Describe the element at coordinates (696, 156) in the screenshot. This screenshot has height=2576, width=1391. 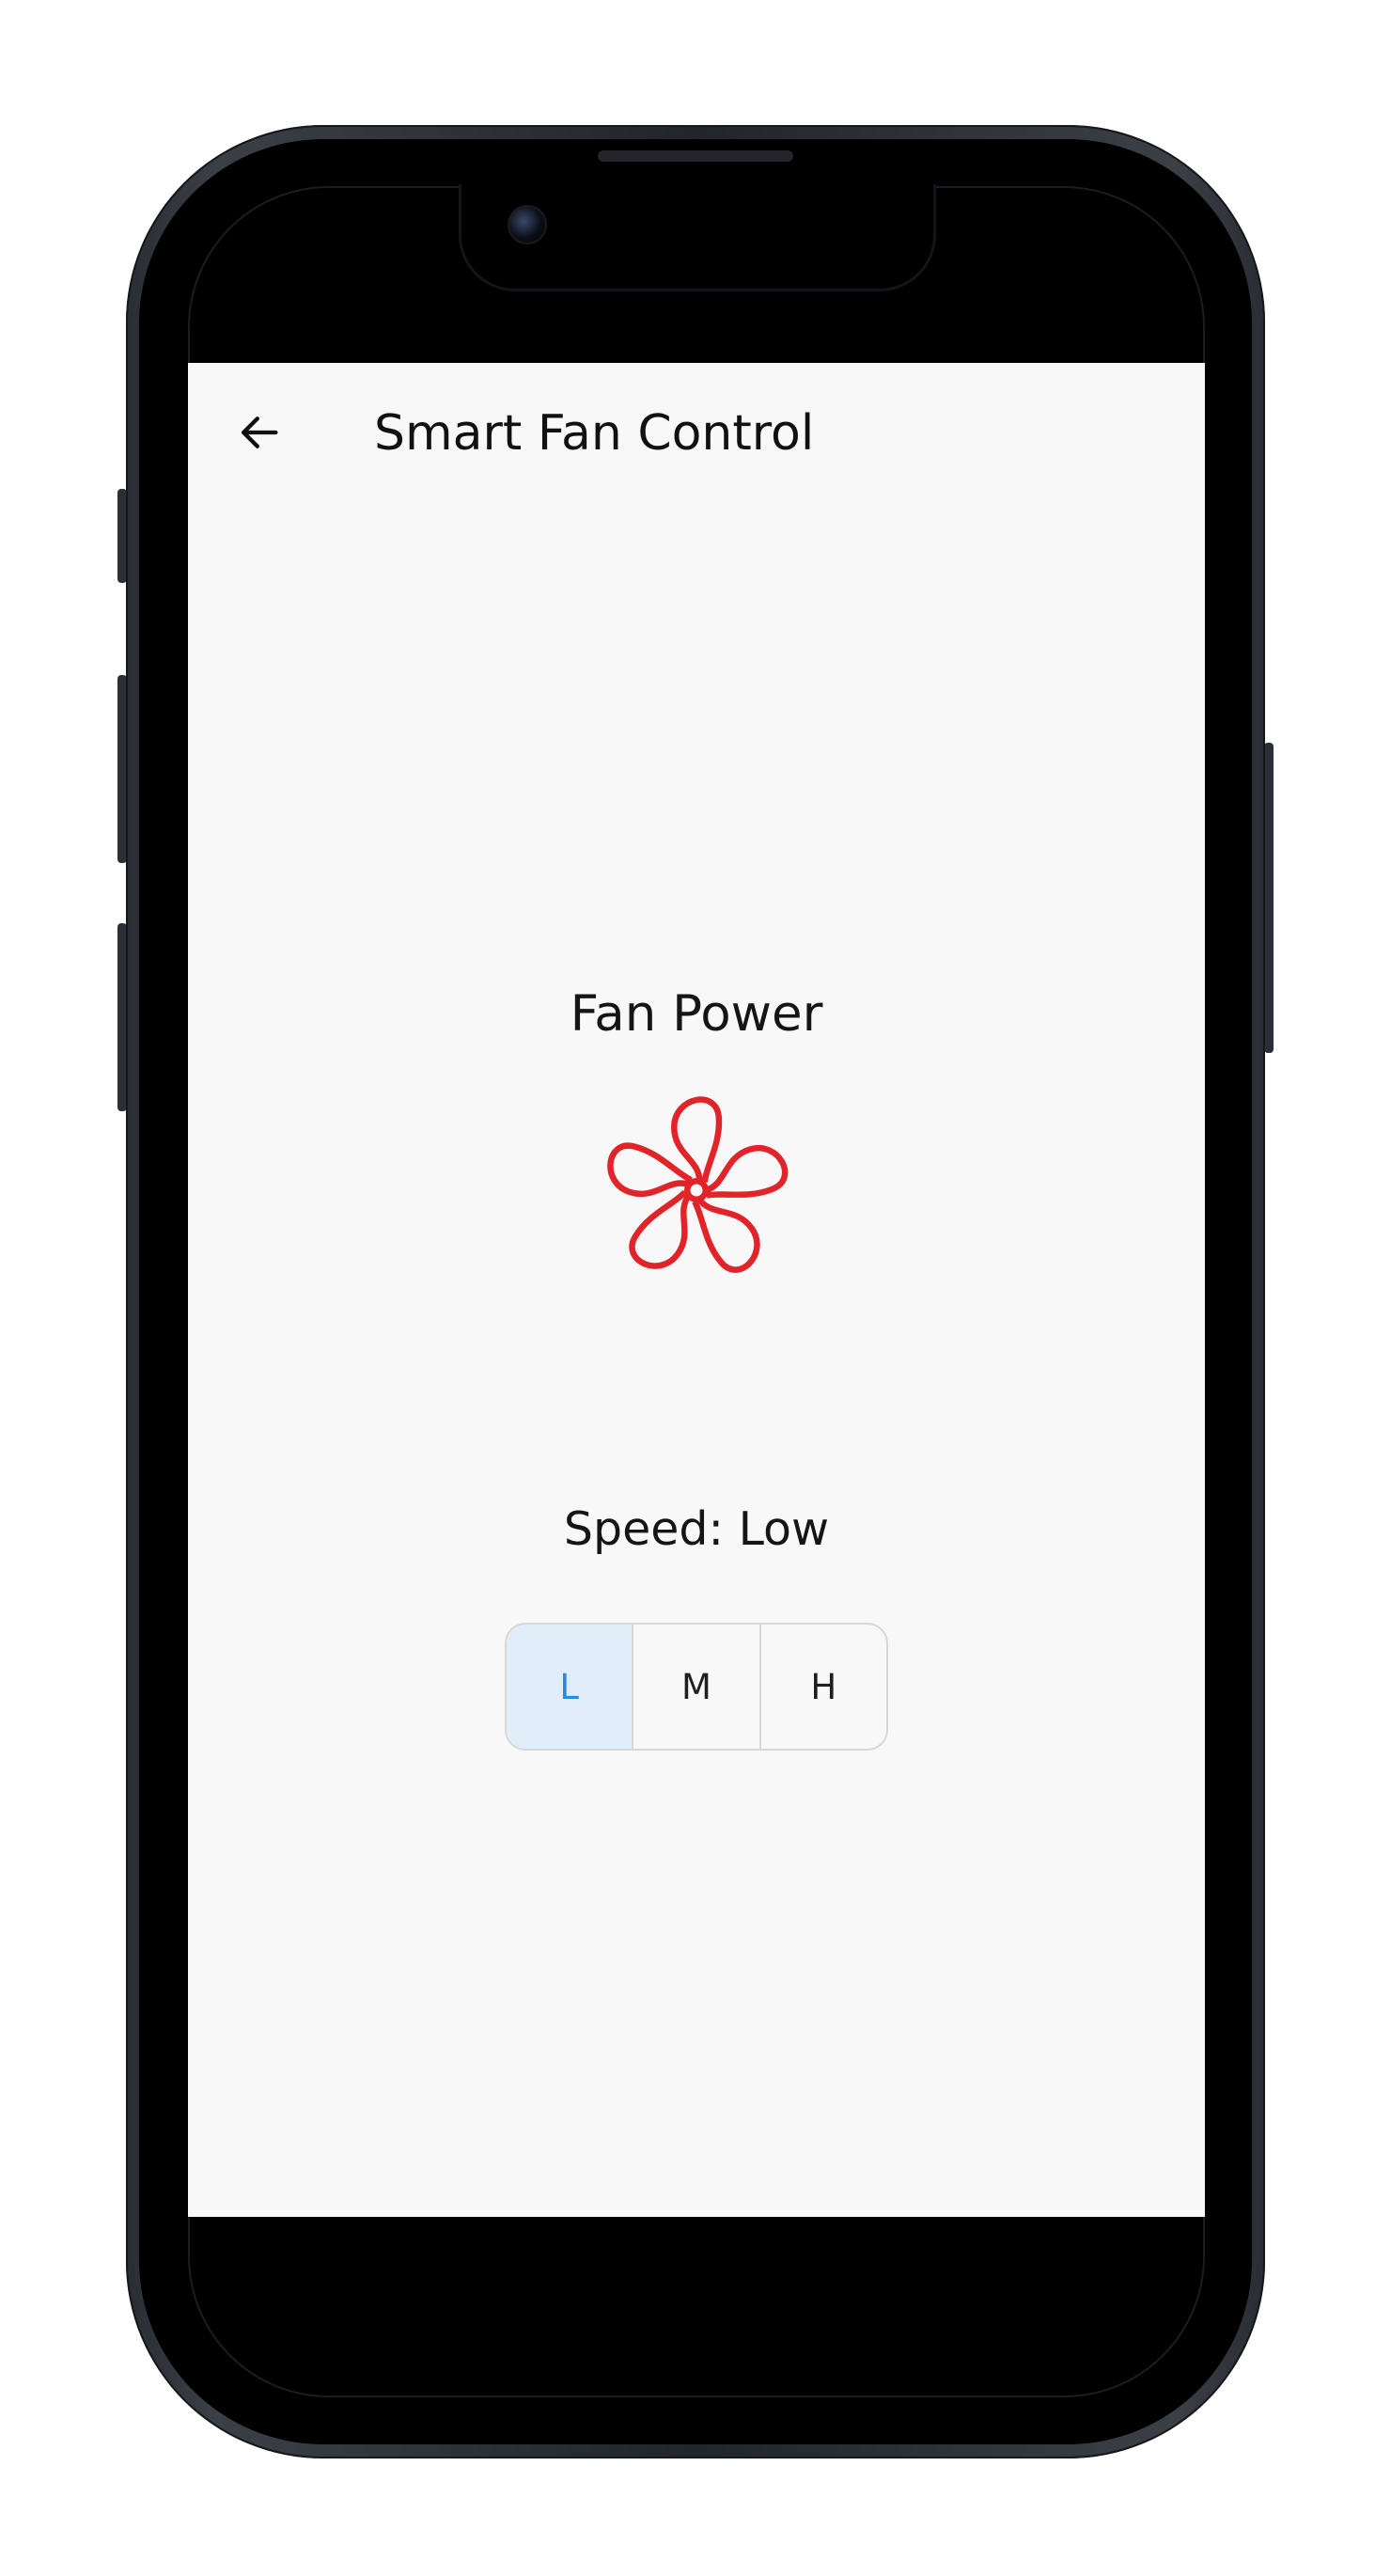
I see `earpiece-speaker` at that location.